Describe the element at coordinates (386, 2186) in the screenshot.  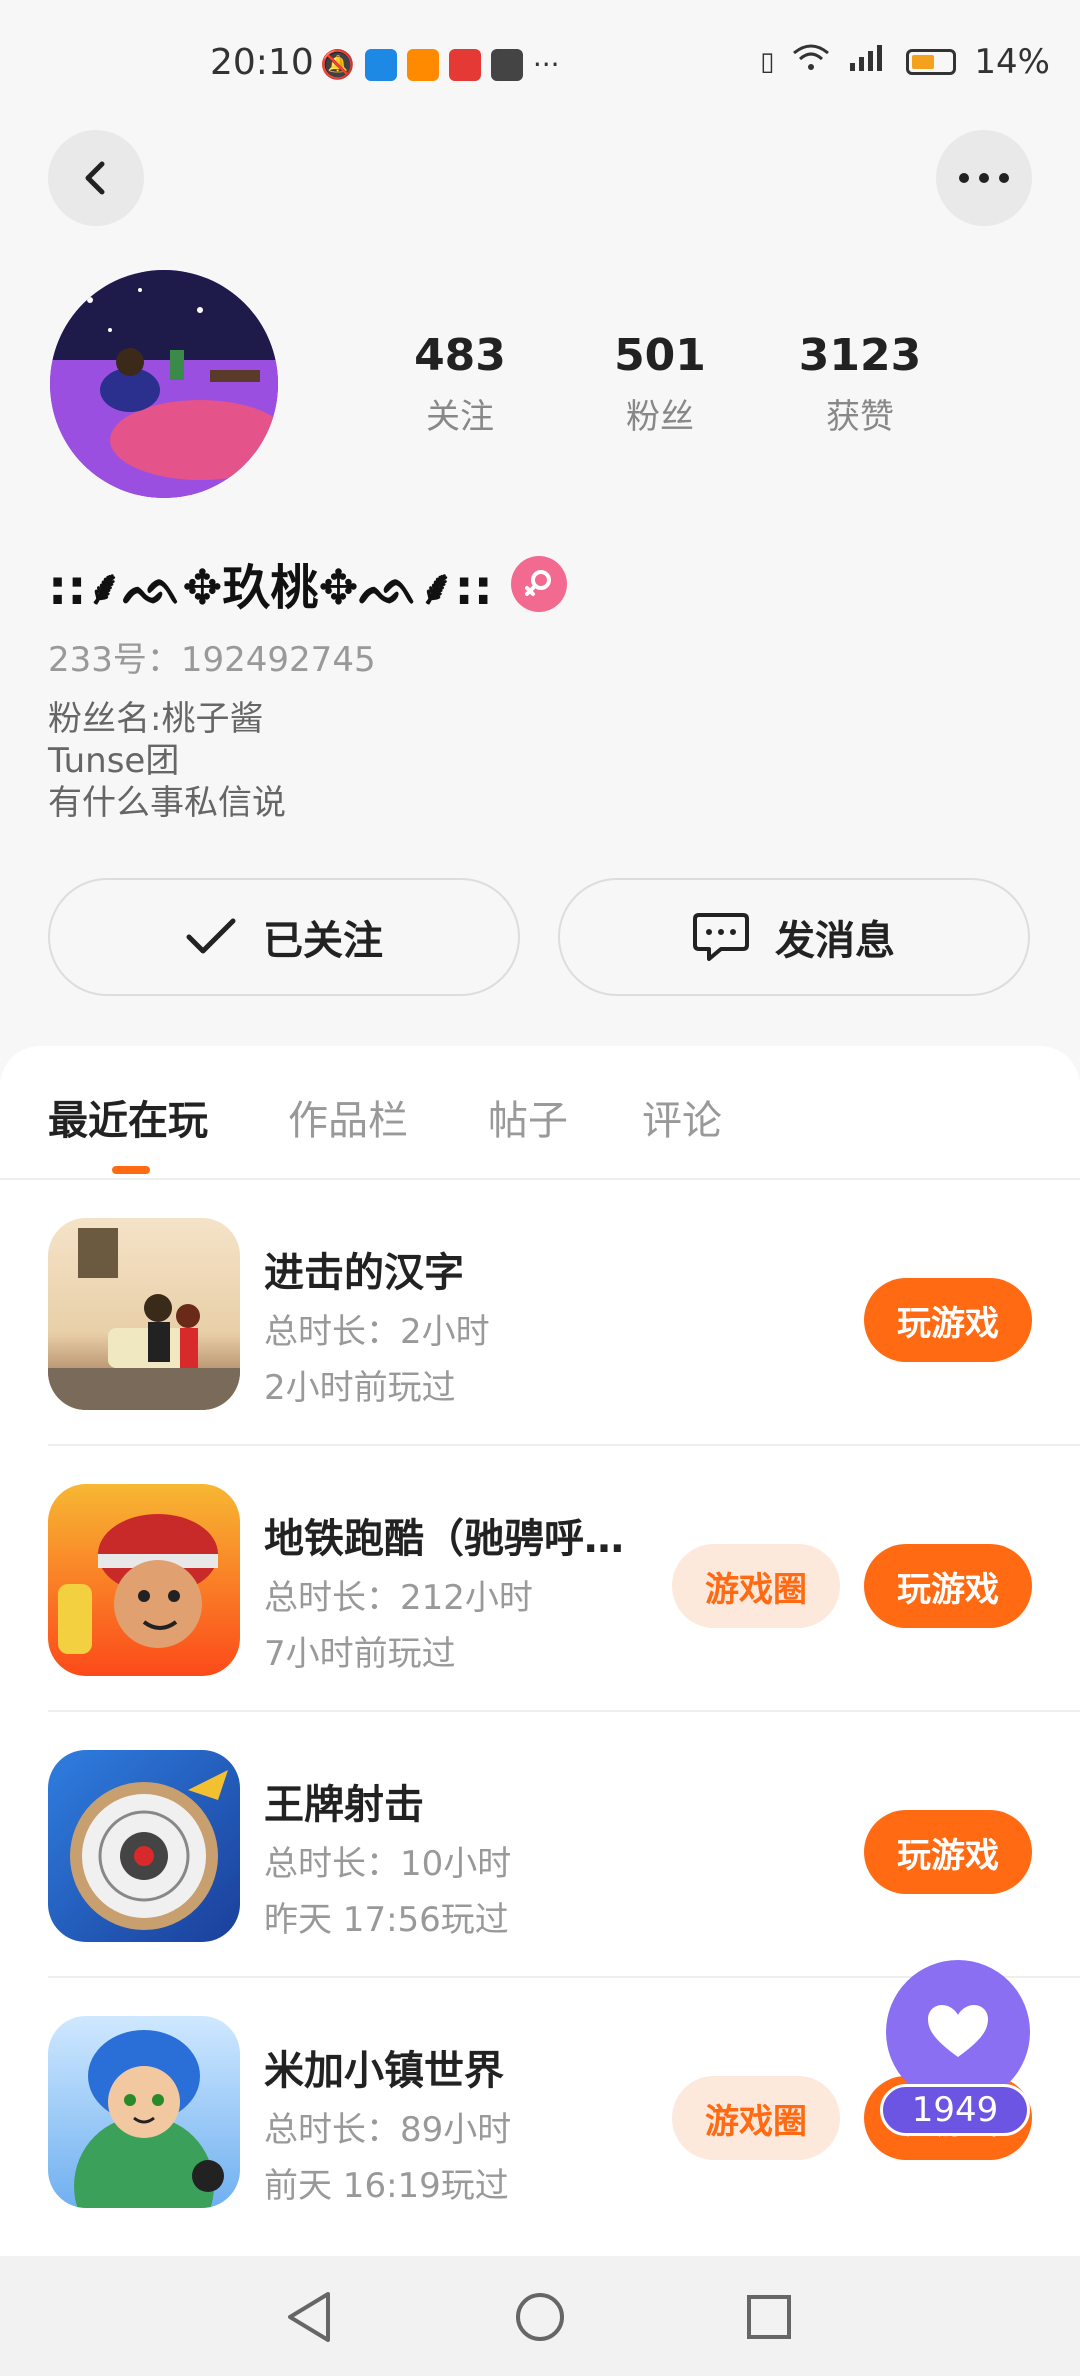
I see `game-last-played: 前天 16:19玩过` at that location.